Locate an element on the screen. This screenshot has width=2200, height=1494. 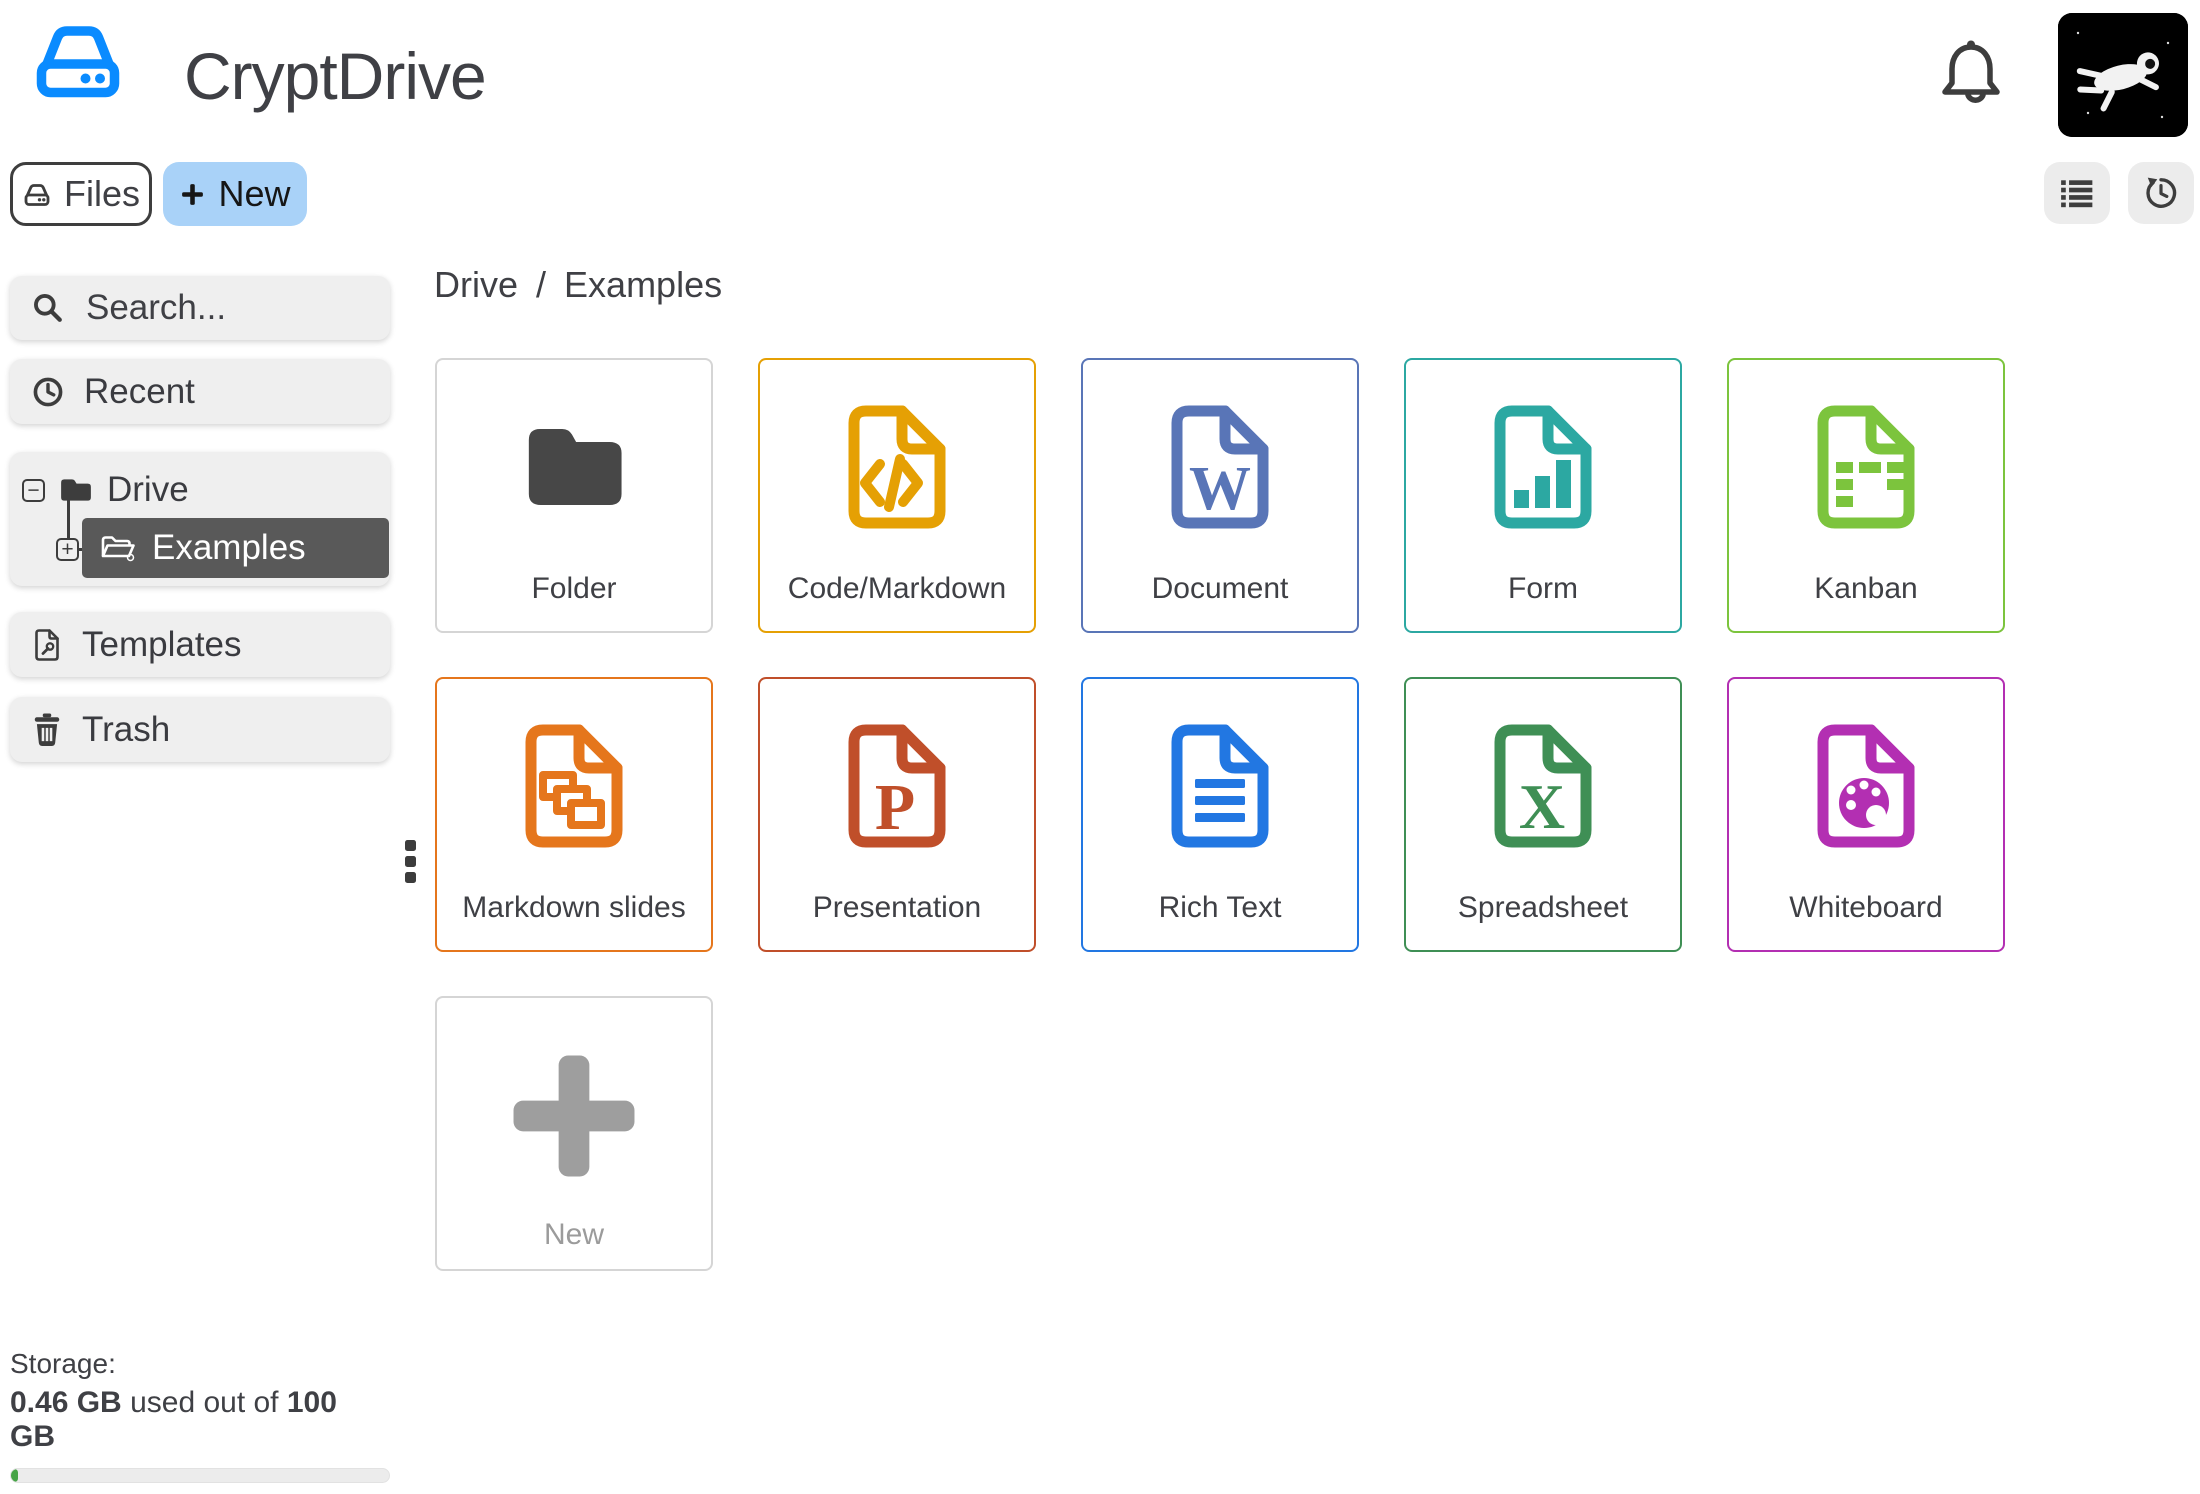
expand-icon: + is located at coordinates (67, 549).